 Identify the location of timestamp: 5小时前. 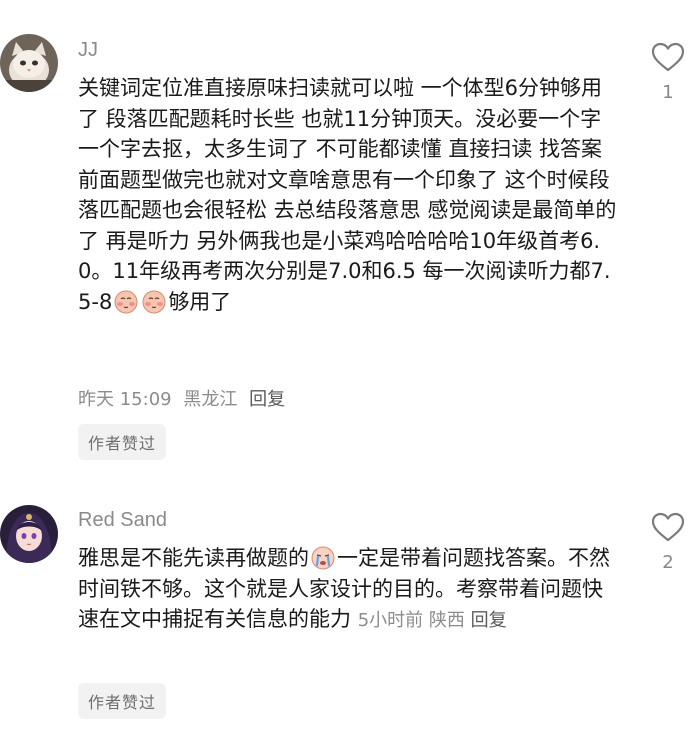
(390, 620).